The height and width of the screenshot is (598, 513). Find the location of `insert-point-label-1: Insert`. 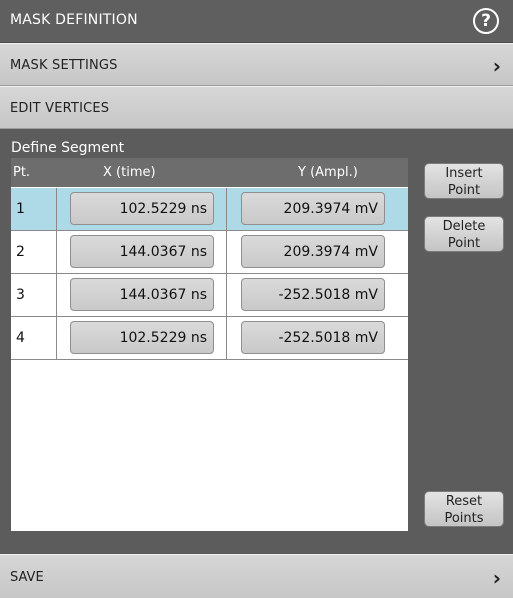

insert-point-label-1: Insert is located at coordinates (464, 173).